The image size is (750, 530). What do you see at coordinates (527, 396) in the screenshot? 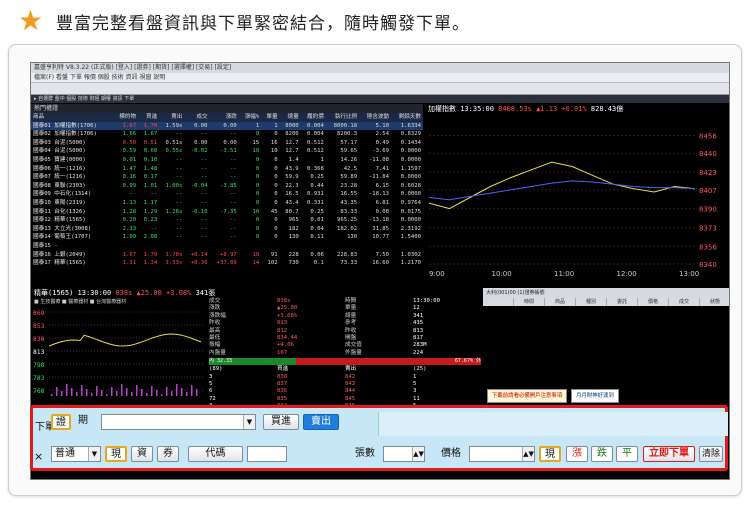
I see `ad-banner-1: 下載前請看必備開戶注意事項` at bounding box center [527, 396].